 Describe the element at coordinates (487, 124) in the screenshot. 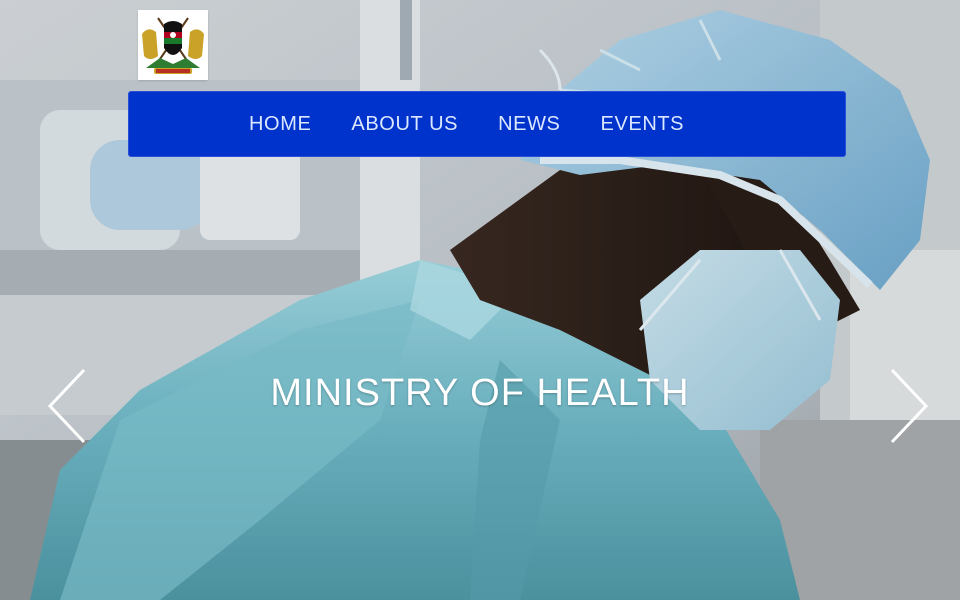

I see `main-navbar: HOME ABOUT US NEWS EVENTS` at that location.